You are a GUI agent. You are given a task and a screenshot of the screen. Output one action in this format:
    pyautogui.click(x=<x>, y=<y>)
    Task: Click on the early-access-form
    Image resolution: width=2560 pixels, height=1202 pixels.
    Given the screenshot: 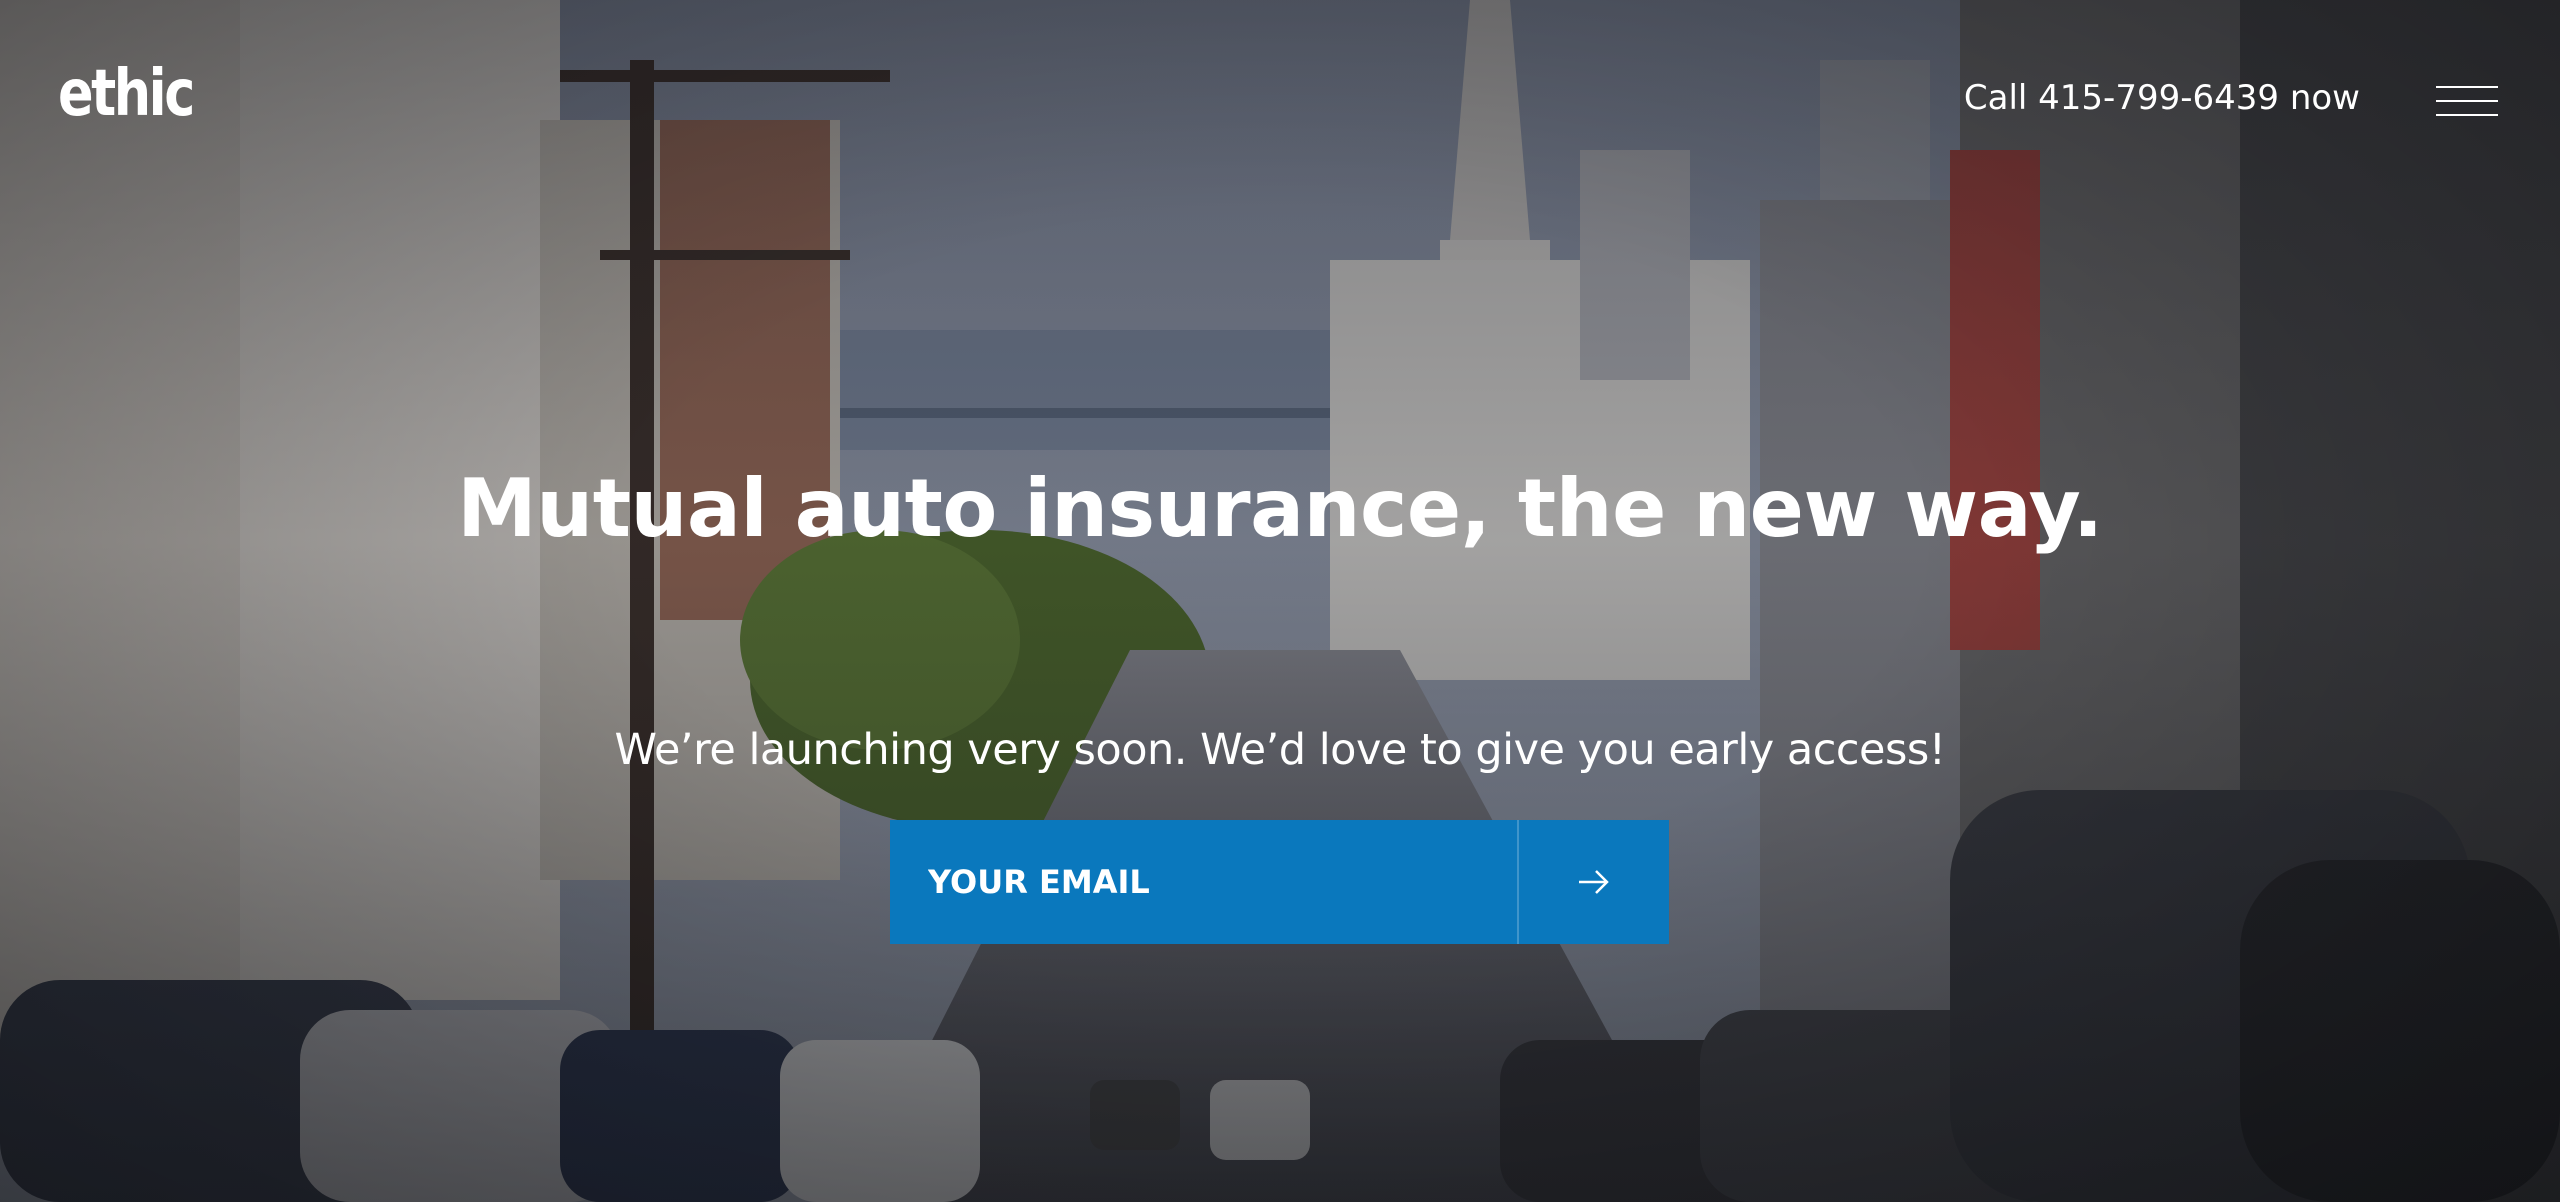 What is the action you would take?
    pyautogui.click(x=1279, y=882)
    